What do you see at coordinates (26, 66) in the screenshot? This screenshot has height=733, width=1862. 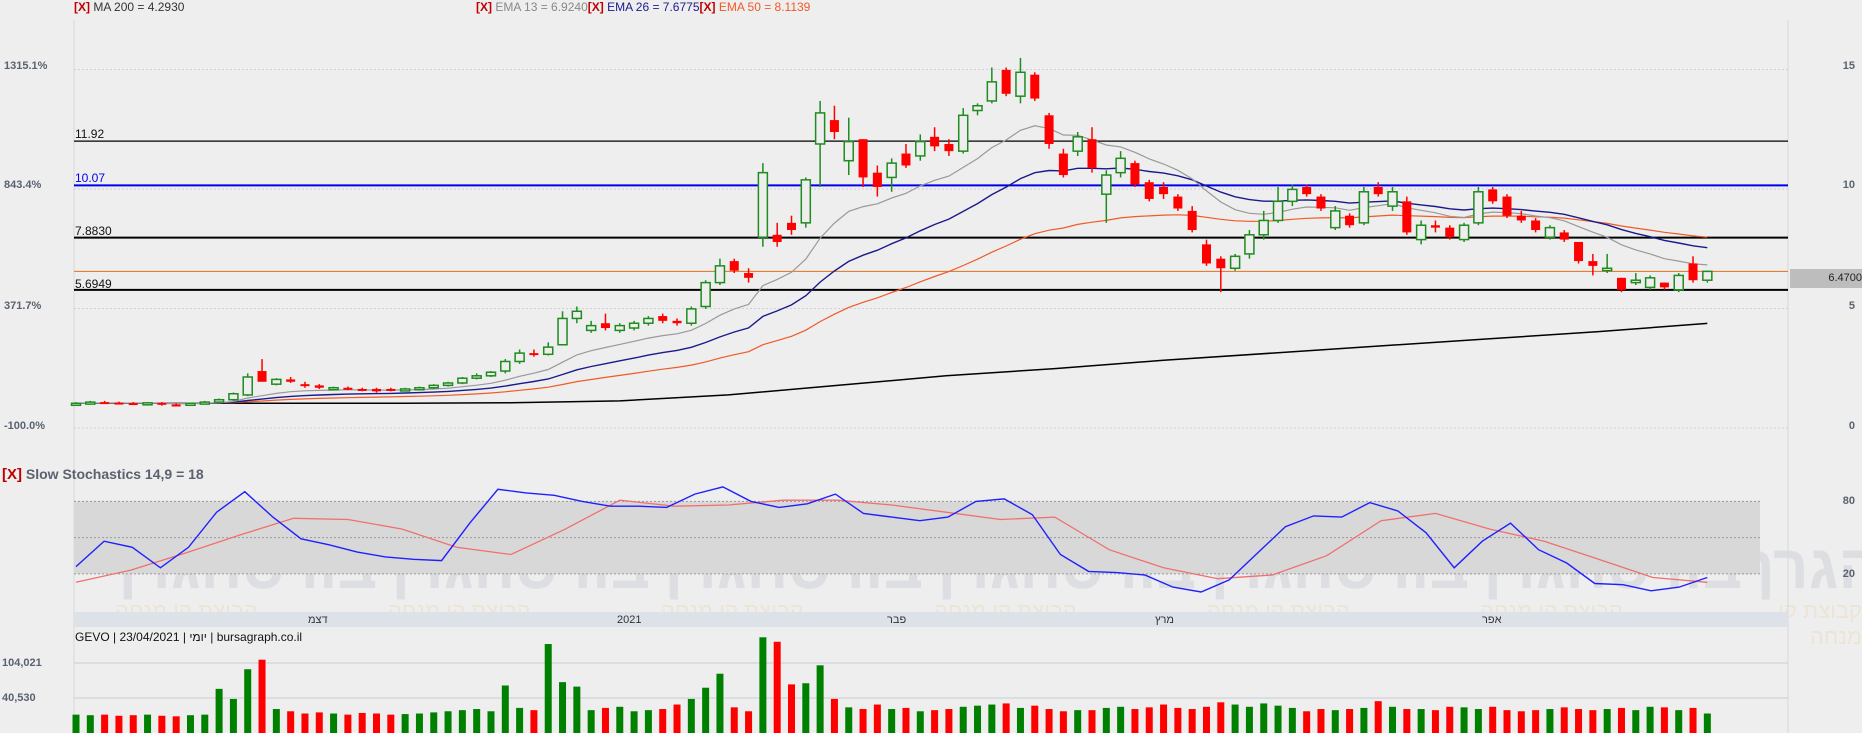 I see `percent-tick: 1315.1%` at bounding box center [26, 66].